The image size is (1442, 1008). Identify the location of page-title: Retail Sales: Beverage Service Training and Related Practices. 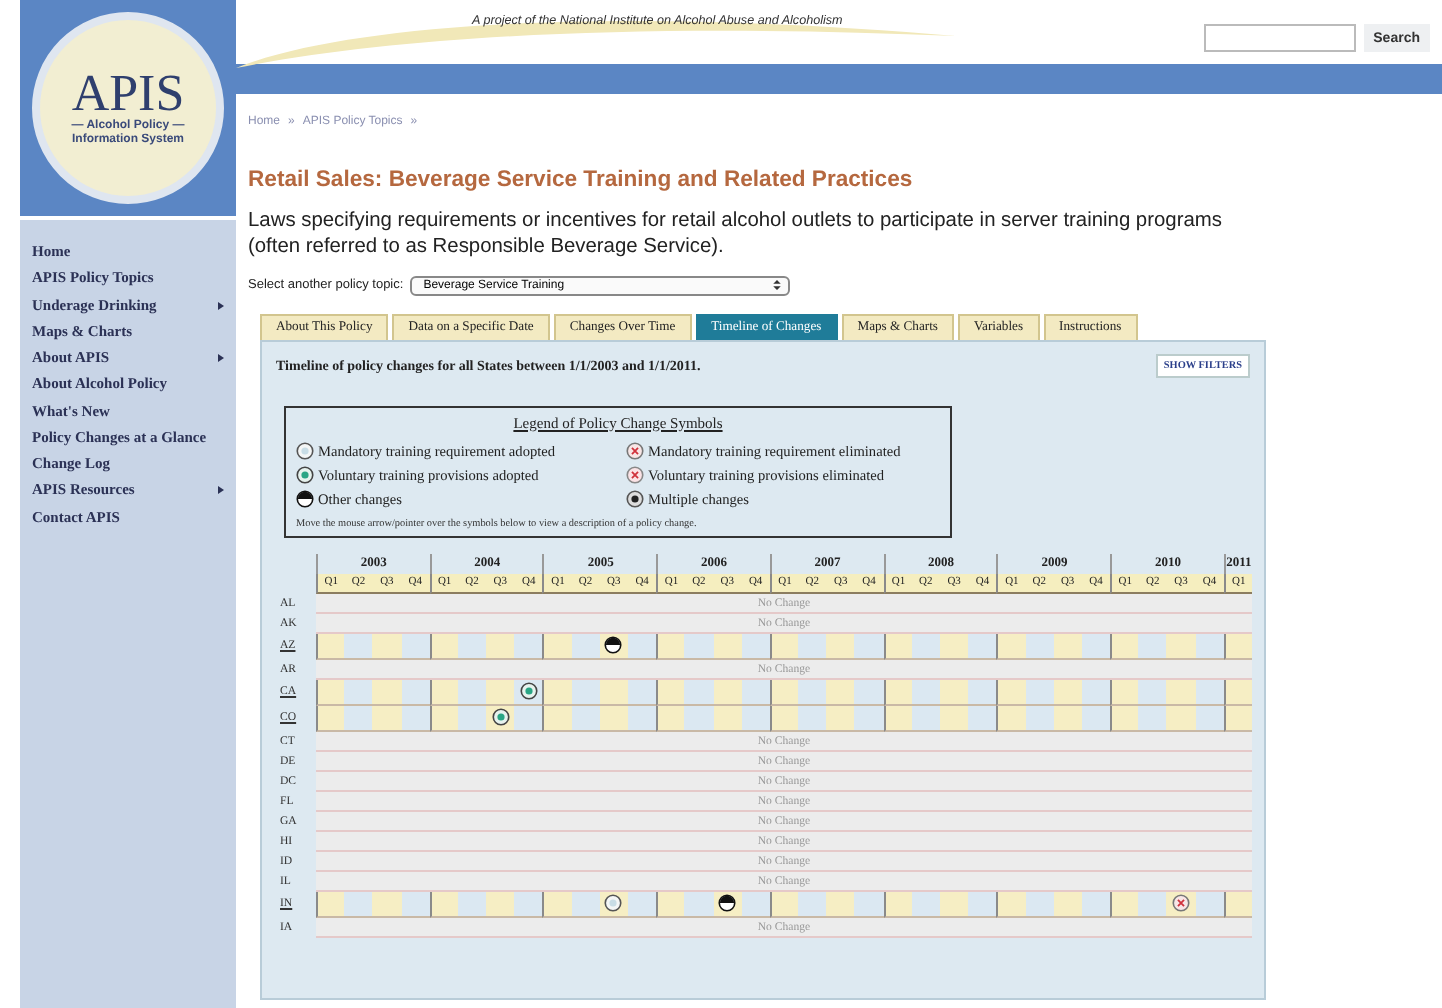
(581, 180).